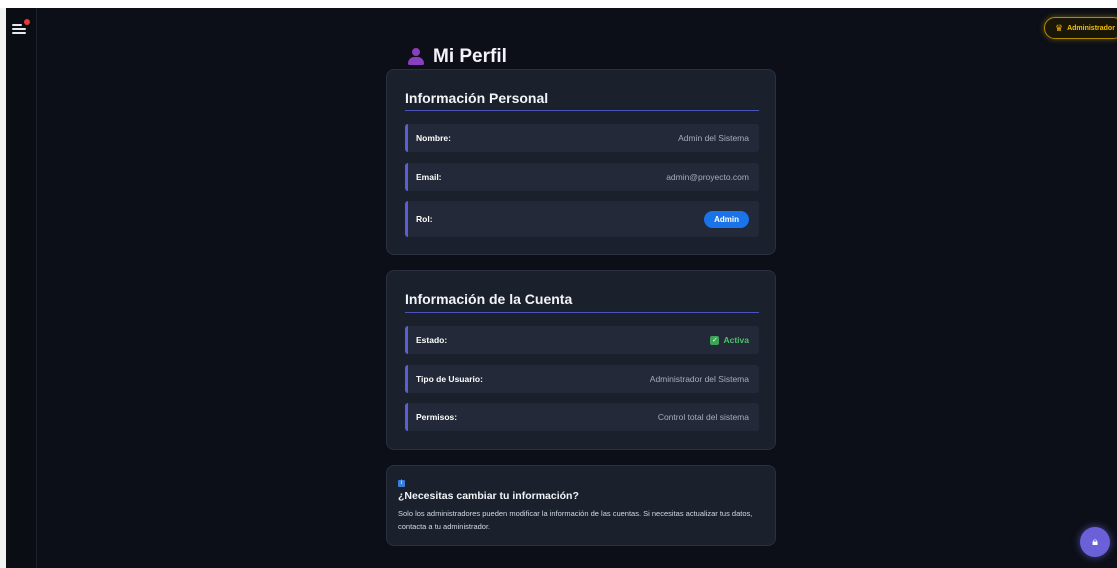 The image size is (1117, 568). I want to click on admin-role-badge: ♛ Administrador, so click(1080, 28).